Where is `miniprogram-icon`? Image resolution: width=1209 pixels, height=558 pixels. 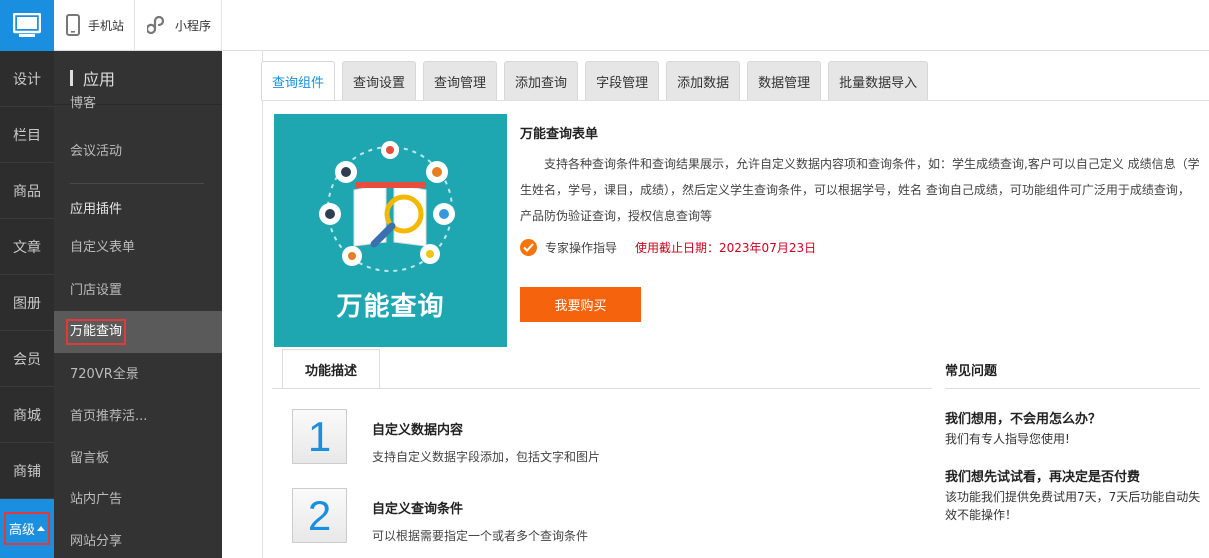 miniprogram-icon is located at coordinates (156, 25).